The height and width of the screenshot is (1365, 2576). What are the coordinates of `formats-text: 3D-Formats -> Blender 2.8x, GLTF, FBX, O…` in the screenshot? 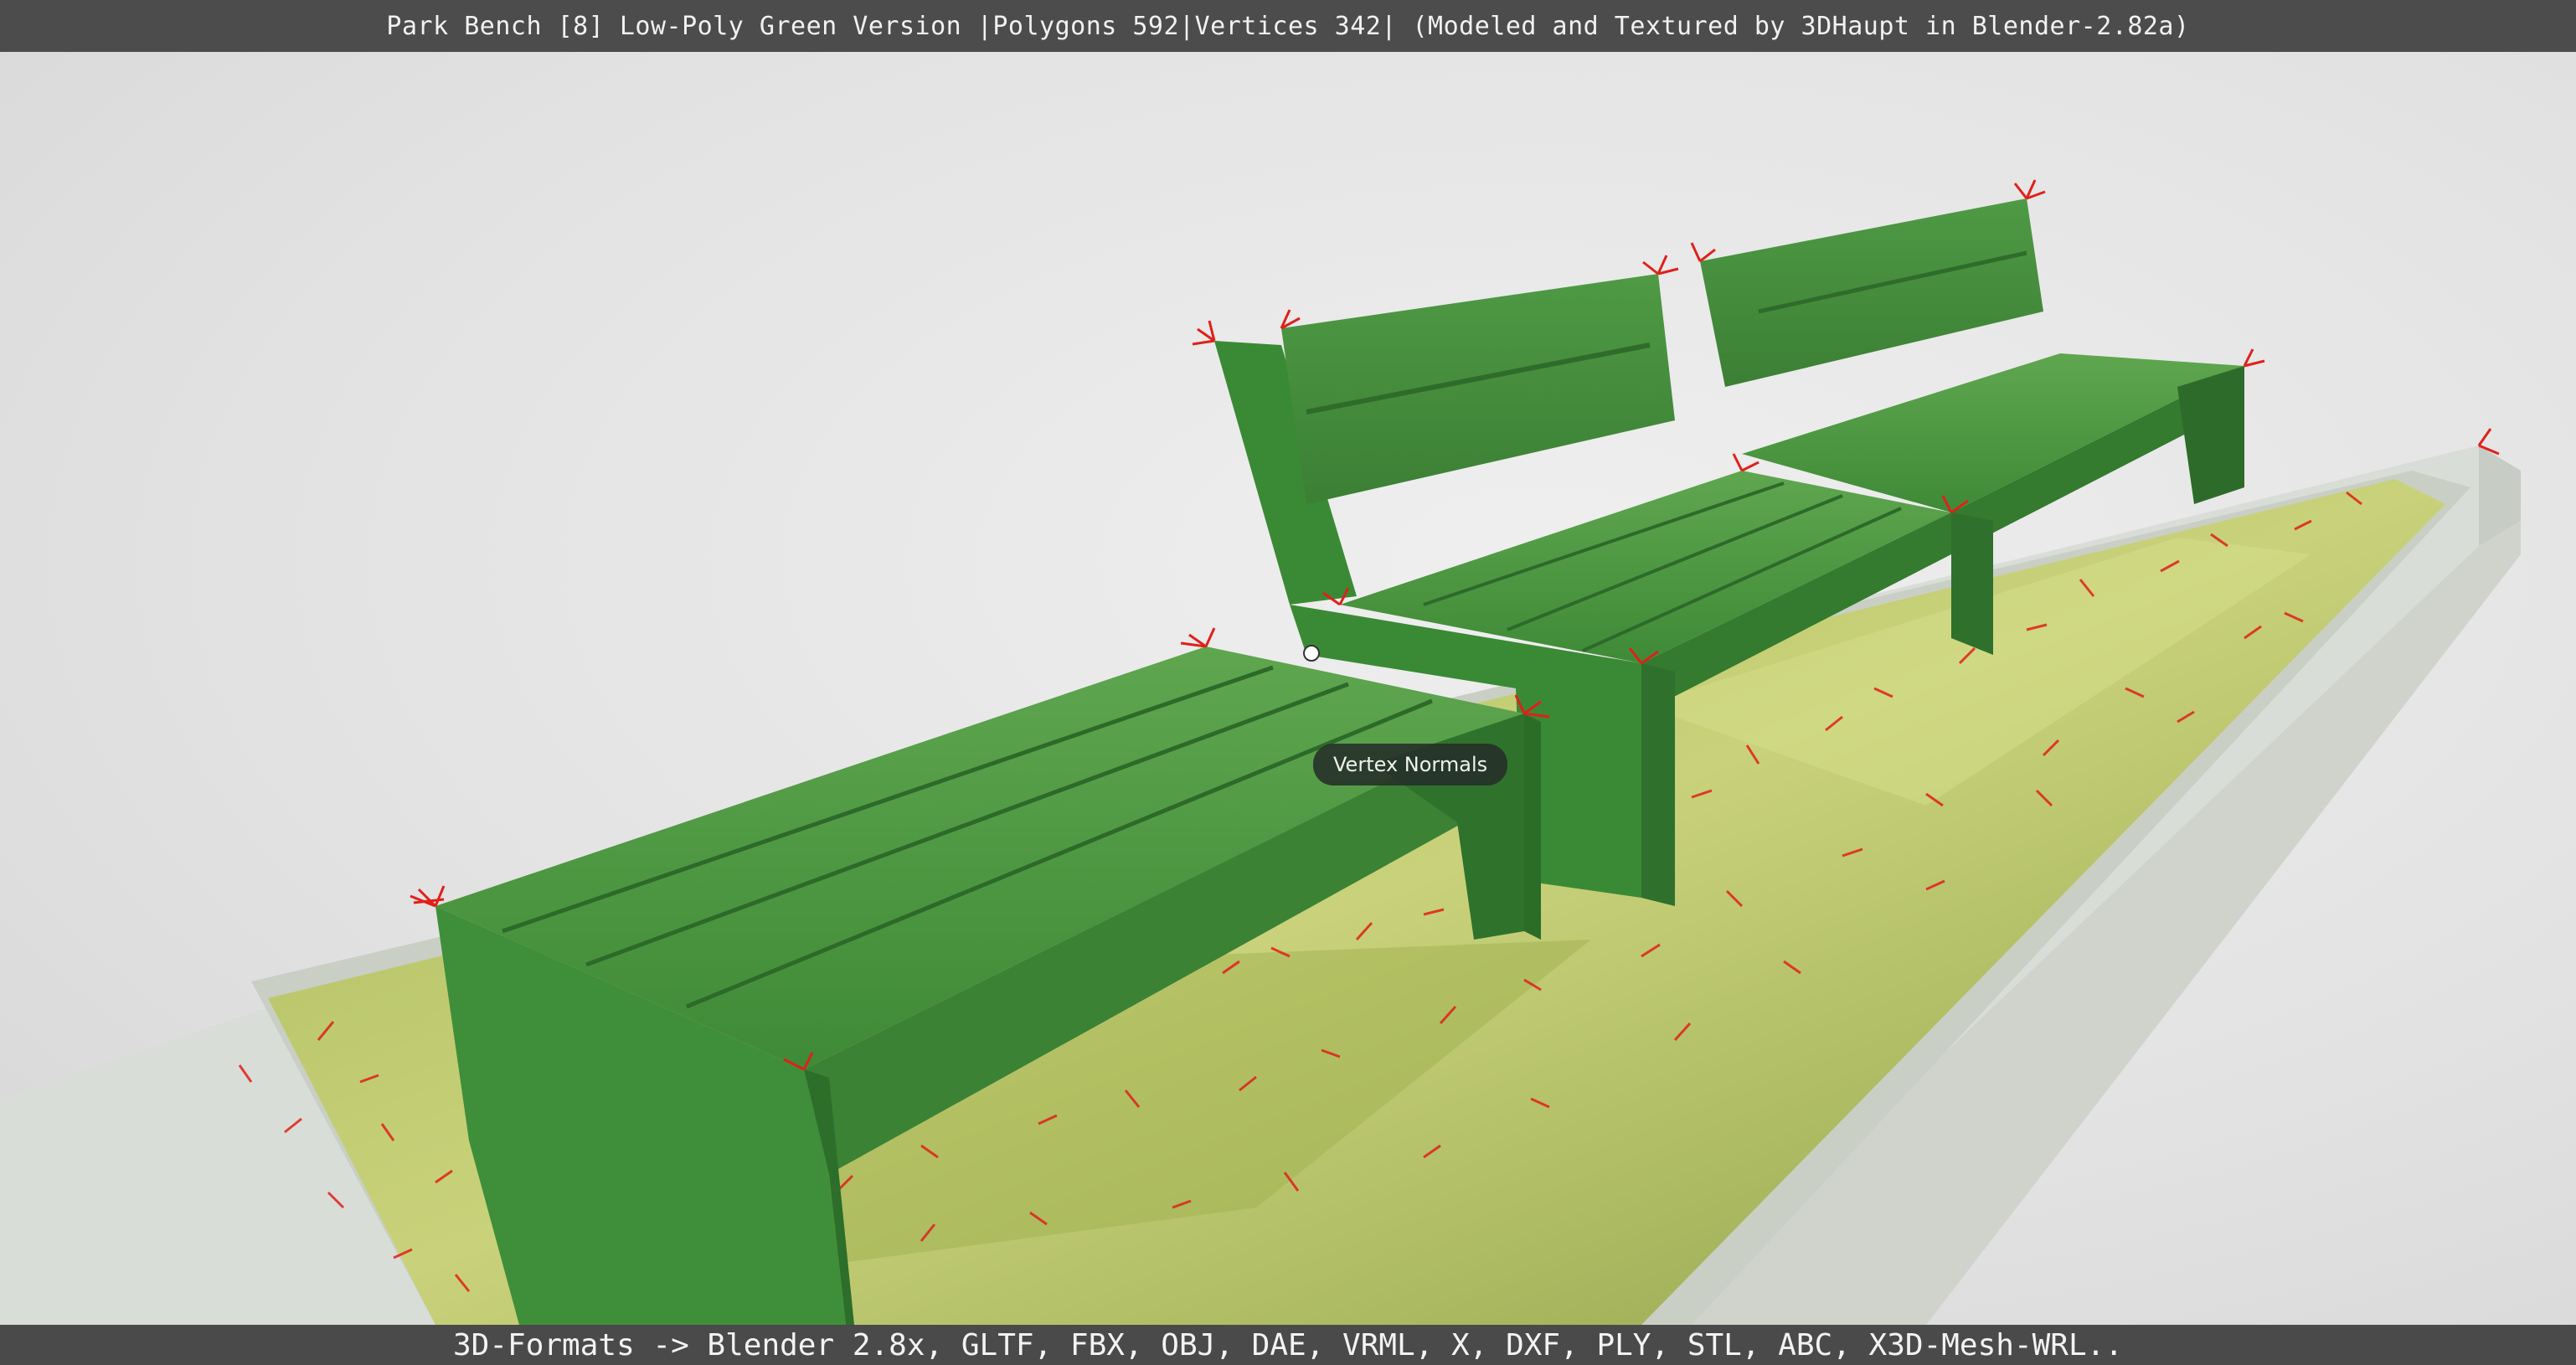 It's located at (1288, 1344).